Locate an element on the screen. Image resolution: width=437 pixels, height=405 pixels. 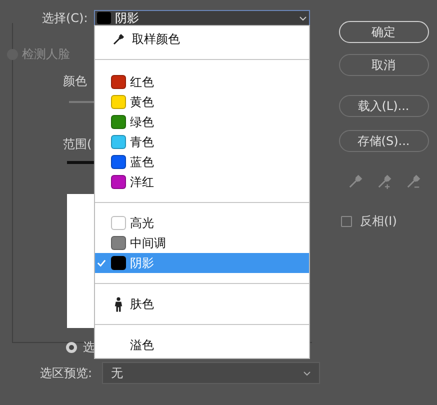
select-dropdown: 阴影 is located at coordinates (202, 18).